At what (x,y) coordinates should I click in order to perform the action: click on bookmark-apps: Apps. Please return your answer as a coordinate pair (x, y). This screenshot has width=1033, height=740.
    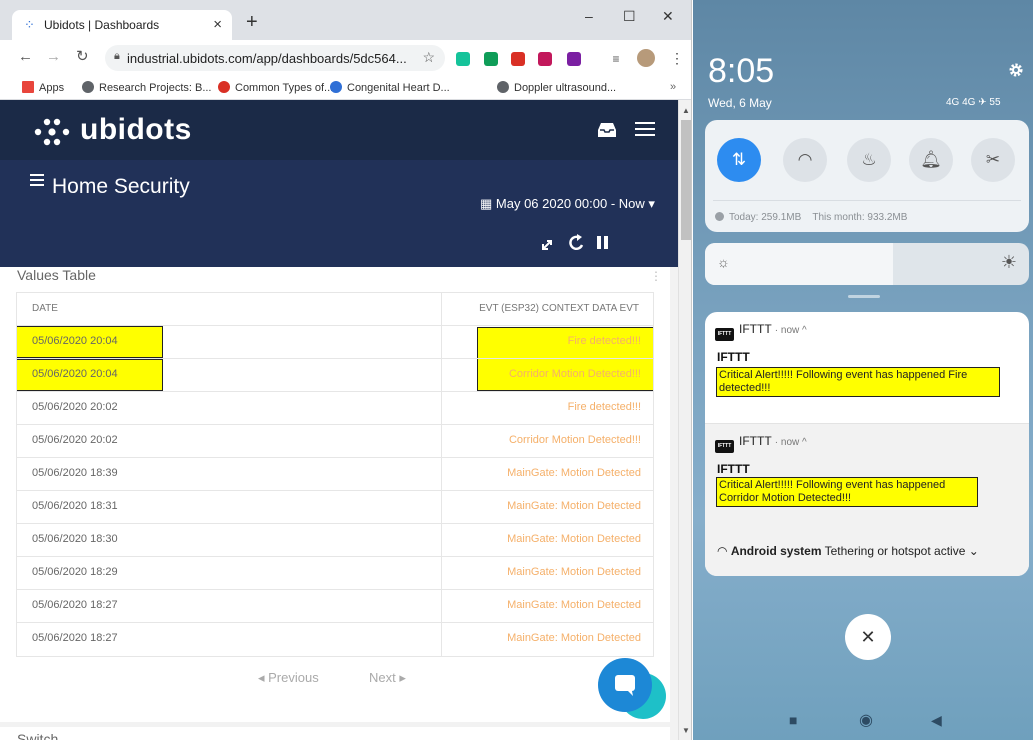
    Looking at the image, I should click on (43, 87).